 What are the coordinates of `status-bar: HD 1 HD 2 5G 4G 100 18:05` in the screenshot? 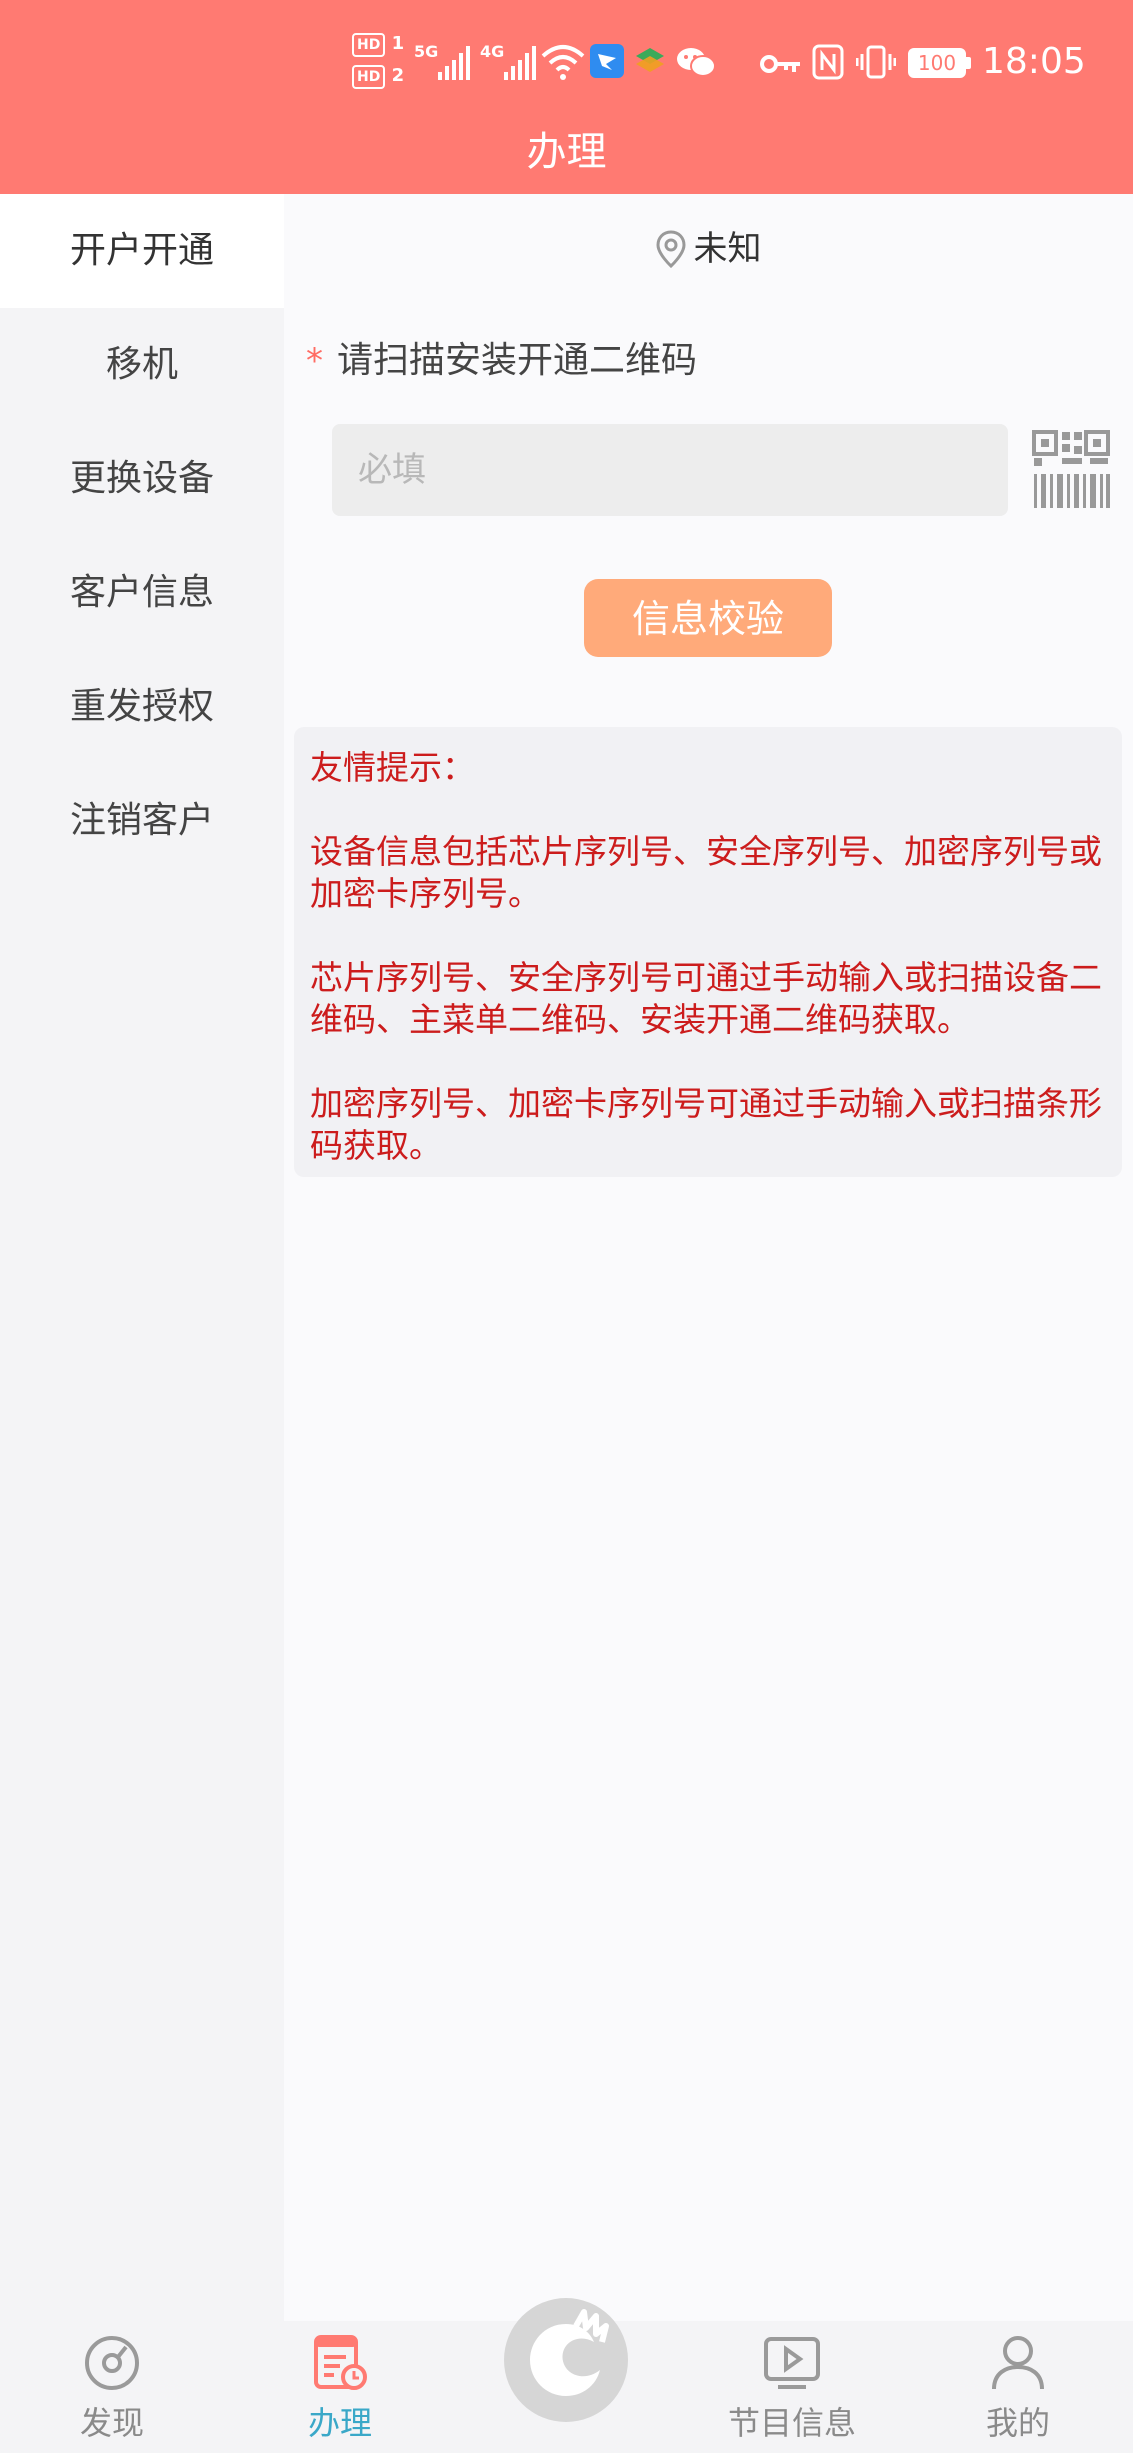 It's located at (566, 65).